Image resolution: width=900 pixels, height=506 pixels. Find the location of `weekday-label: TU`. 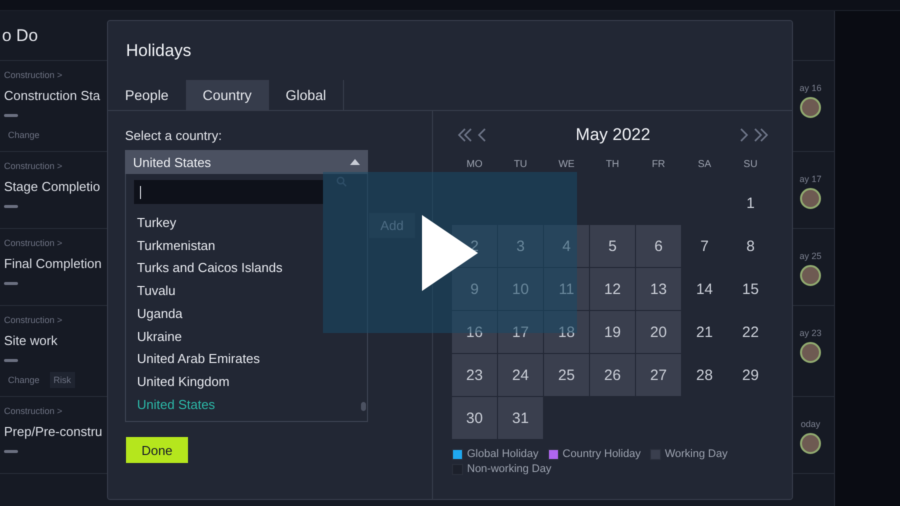

weekday-label: TU is located at coordinates (520, 165).